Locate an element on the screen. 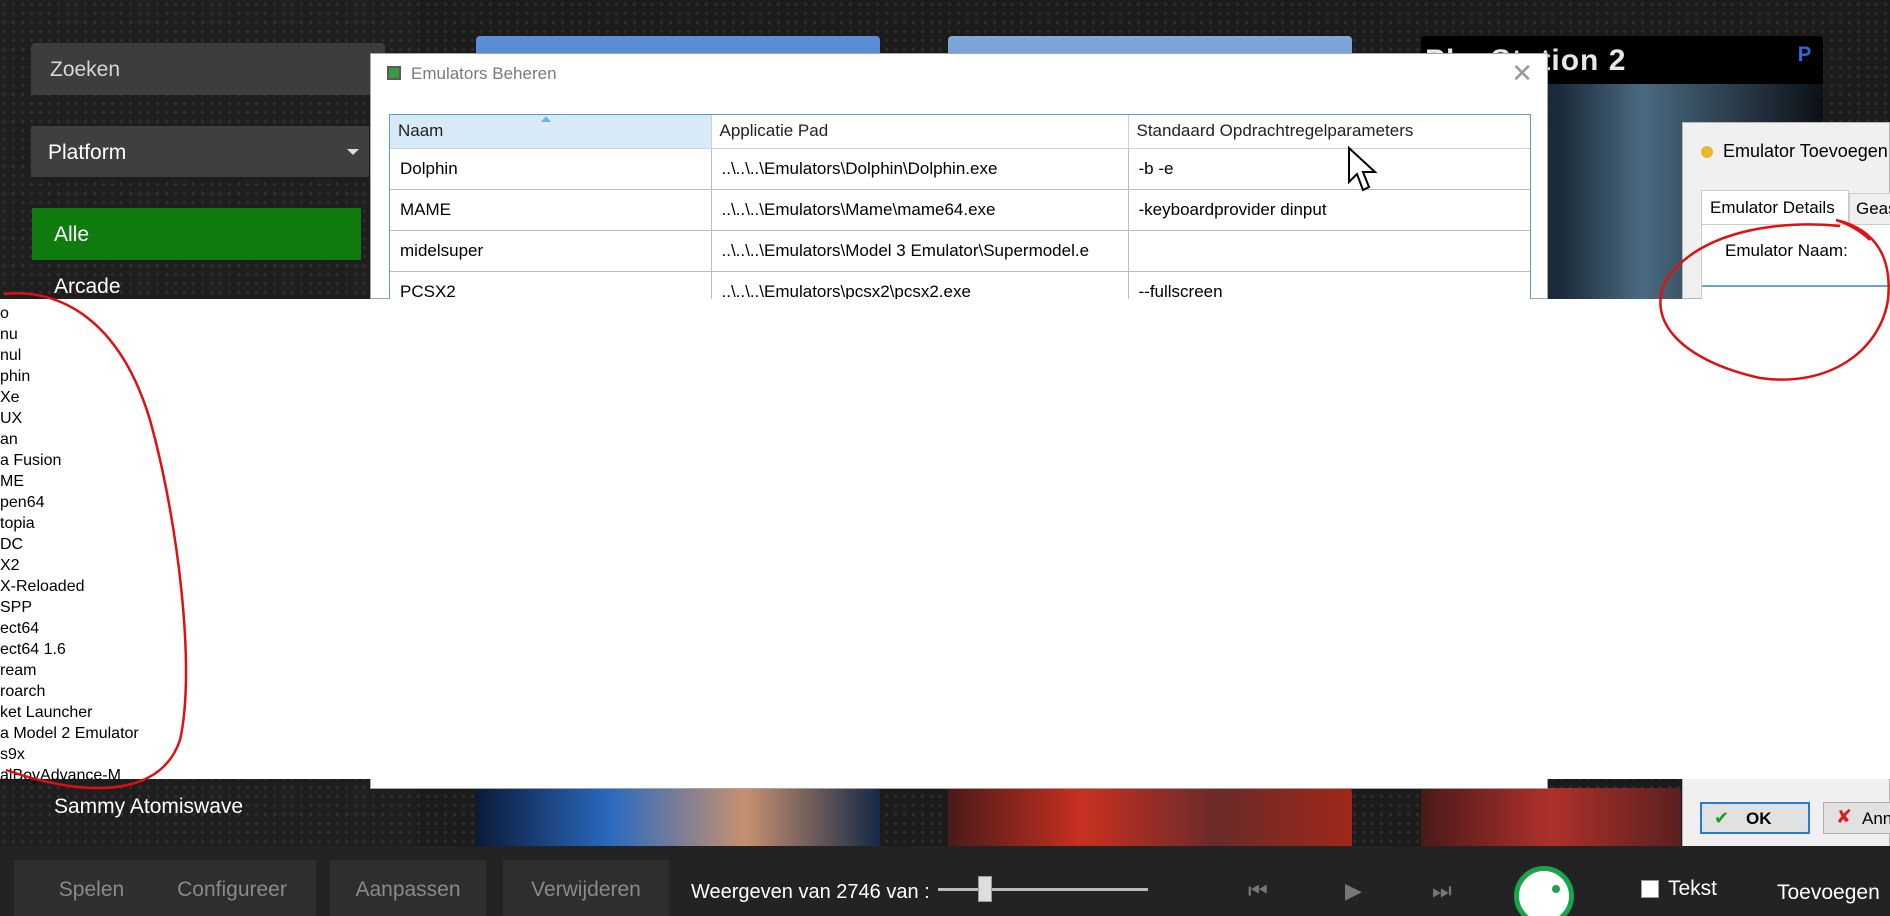 This screenshot has width=1890, height=916. sort-ascending-icon is located at coordinates (546, 119).